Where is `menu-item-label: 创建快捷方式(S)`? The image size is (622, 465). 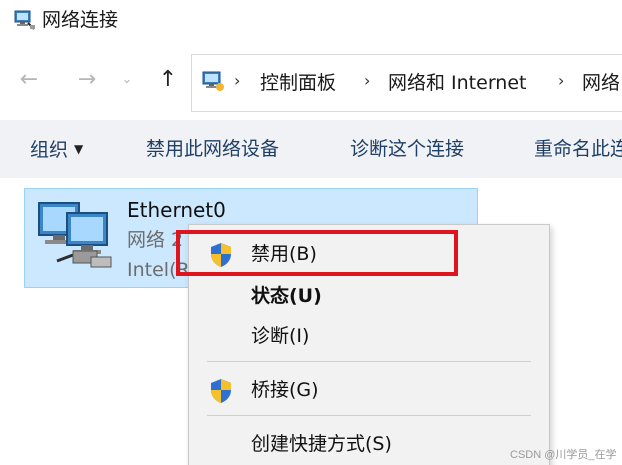
menu-item-label: 创建快捷方式(S) is located at coordinates (321, 444).